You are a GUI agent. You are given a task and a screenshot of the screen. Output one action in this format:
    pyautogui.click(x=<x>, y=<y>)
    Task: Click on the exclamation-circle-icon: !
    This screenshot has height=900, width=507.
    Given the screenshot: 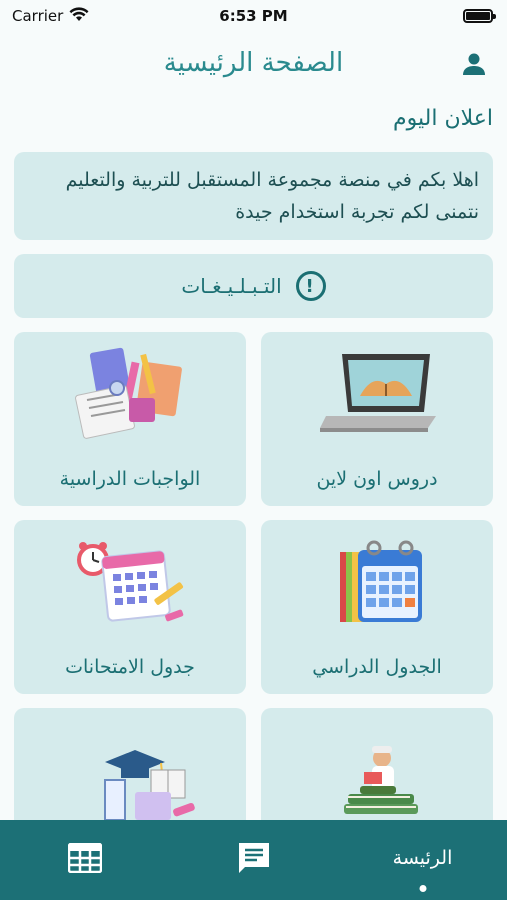 What is the action you would take?
    pyautogui.click(x=310, y=286)
    